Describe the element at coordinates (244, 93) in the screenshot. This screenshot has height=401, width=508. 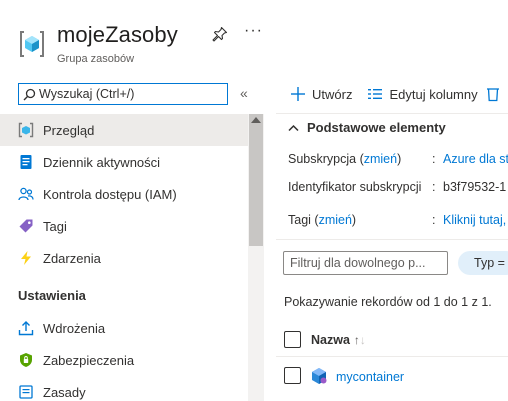
I see `collapse-sidebar-button: «` at that location.